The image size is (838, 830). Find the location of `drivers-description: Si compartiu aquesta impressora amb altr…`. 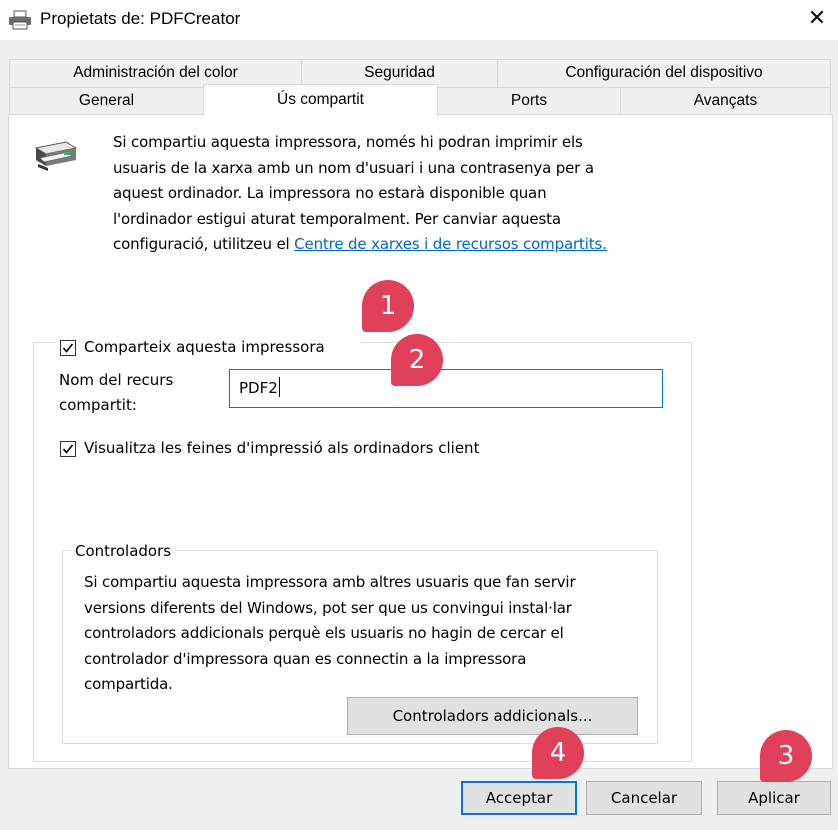

drivers-description: Si compartiu aquesta impressora amb altr… is located at coordinates (364, 634).